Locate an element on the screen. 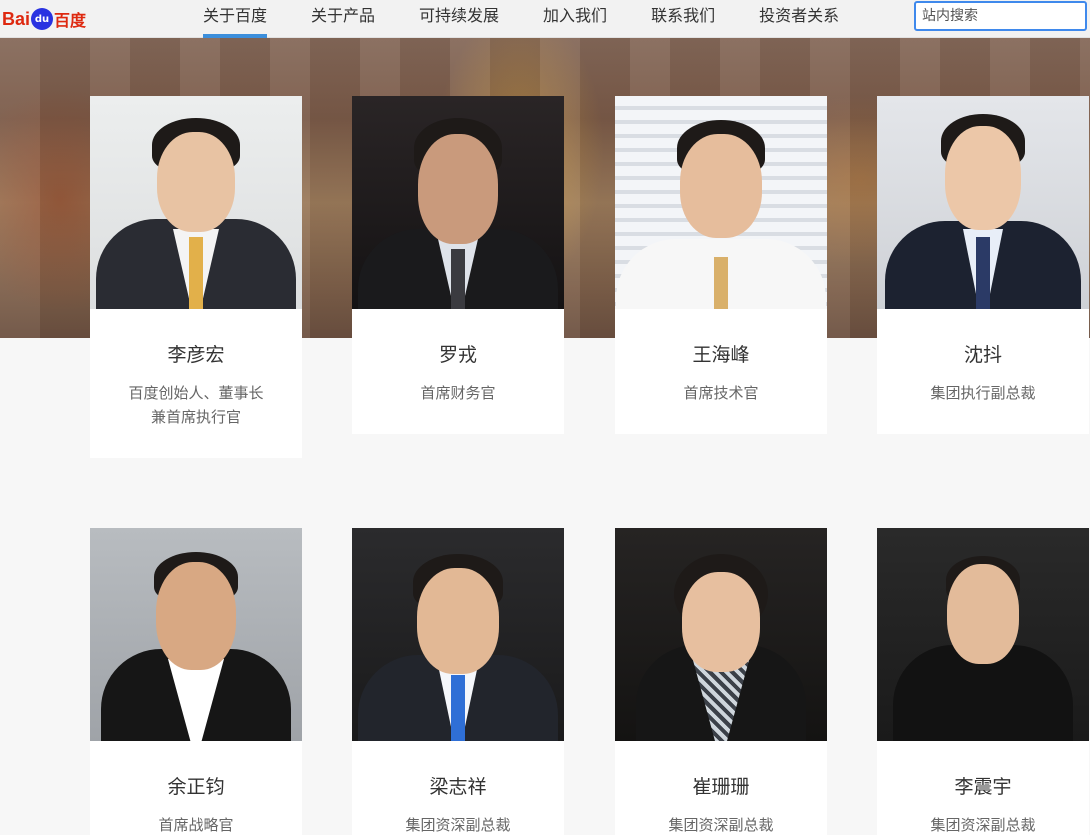 The height and width of the screenshot is (835, 1090). nav-item-contact-us: 联系我们 is located at coordinates (683, 19).